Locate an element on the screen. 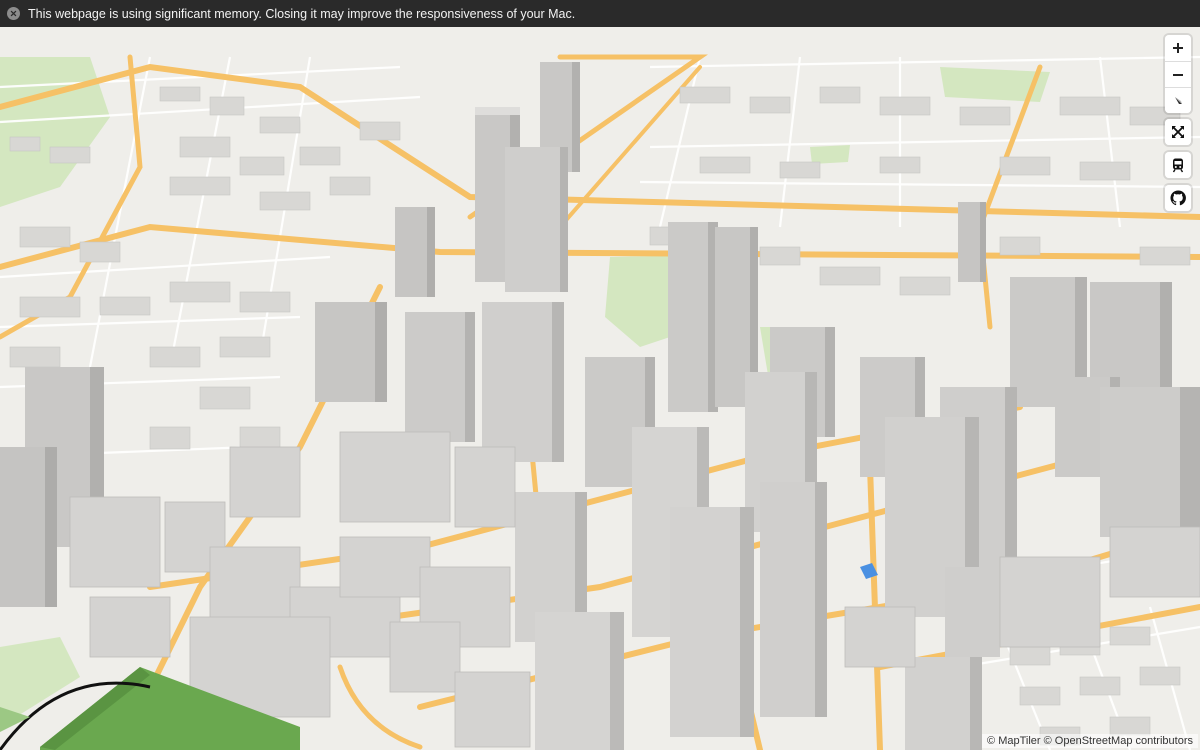  fullscreen-button is located at coordinates (1178, 132).